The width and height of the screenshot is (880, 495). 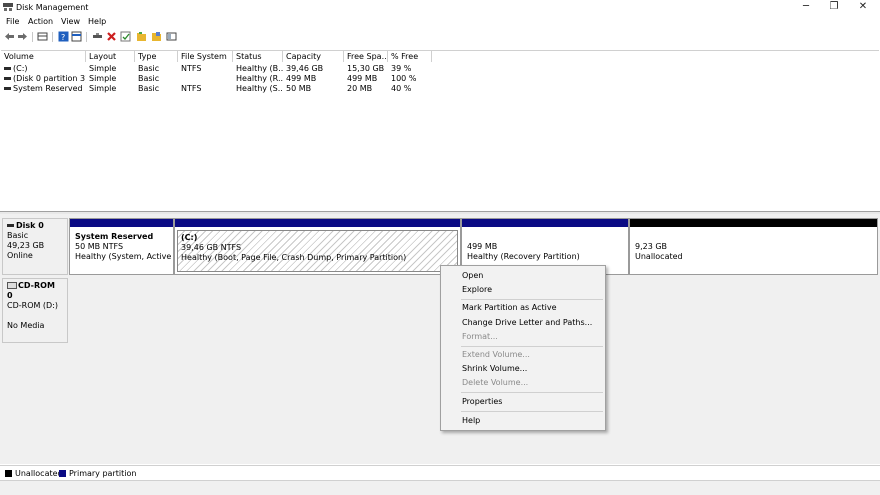 I want to click on menu-item-explore: Explore, so click(x=523, y=290).